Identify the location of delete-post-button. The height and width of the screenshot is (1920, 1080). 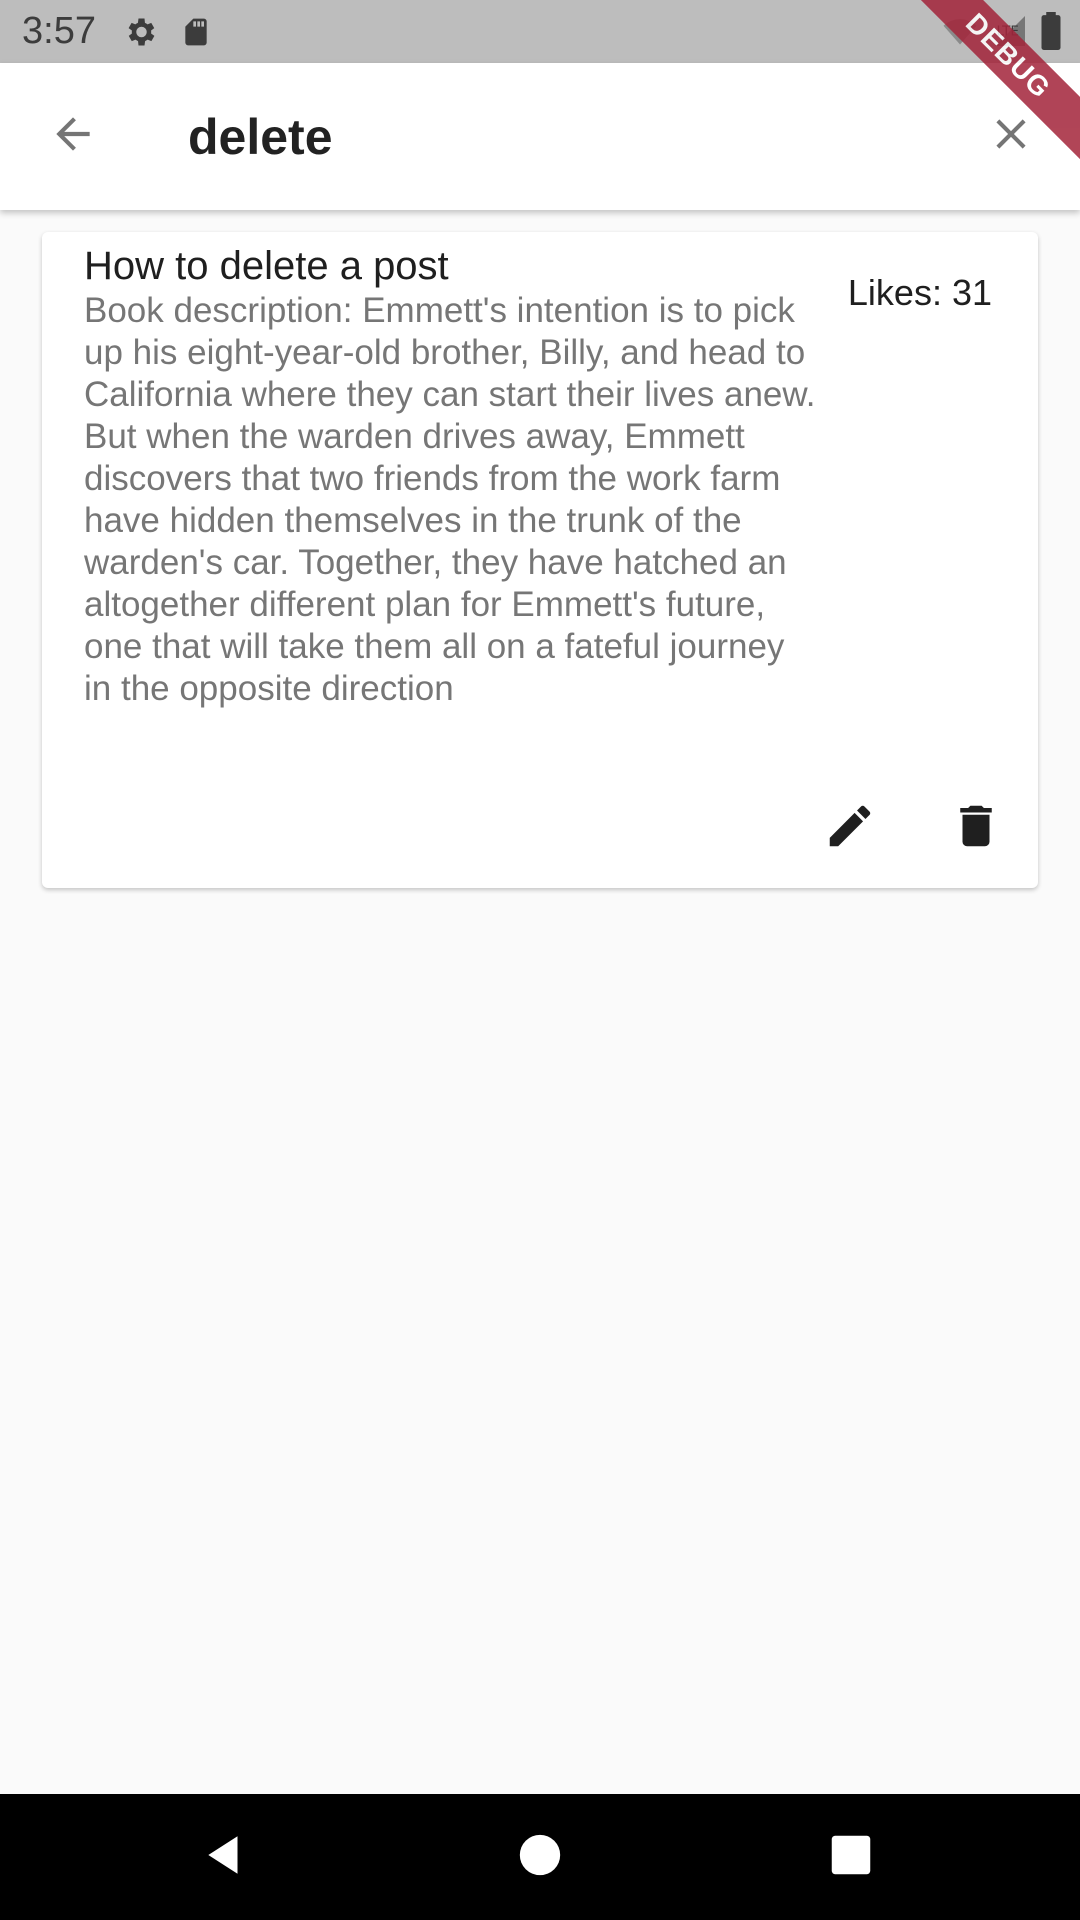
(976, 828).